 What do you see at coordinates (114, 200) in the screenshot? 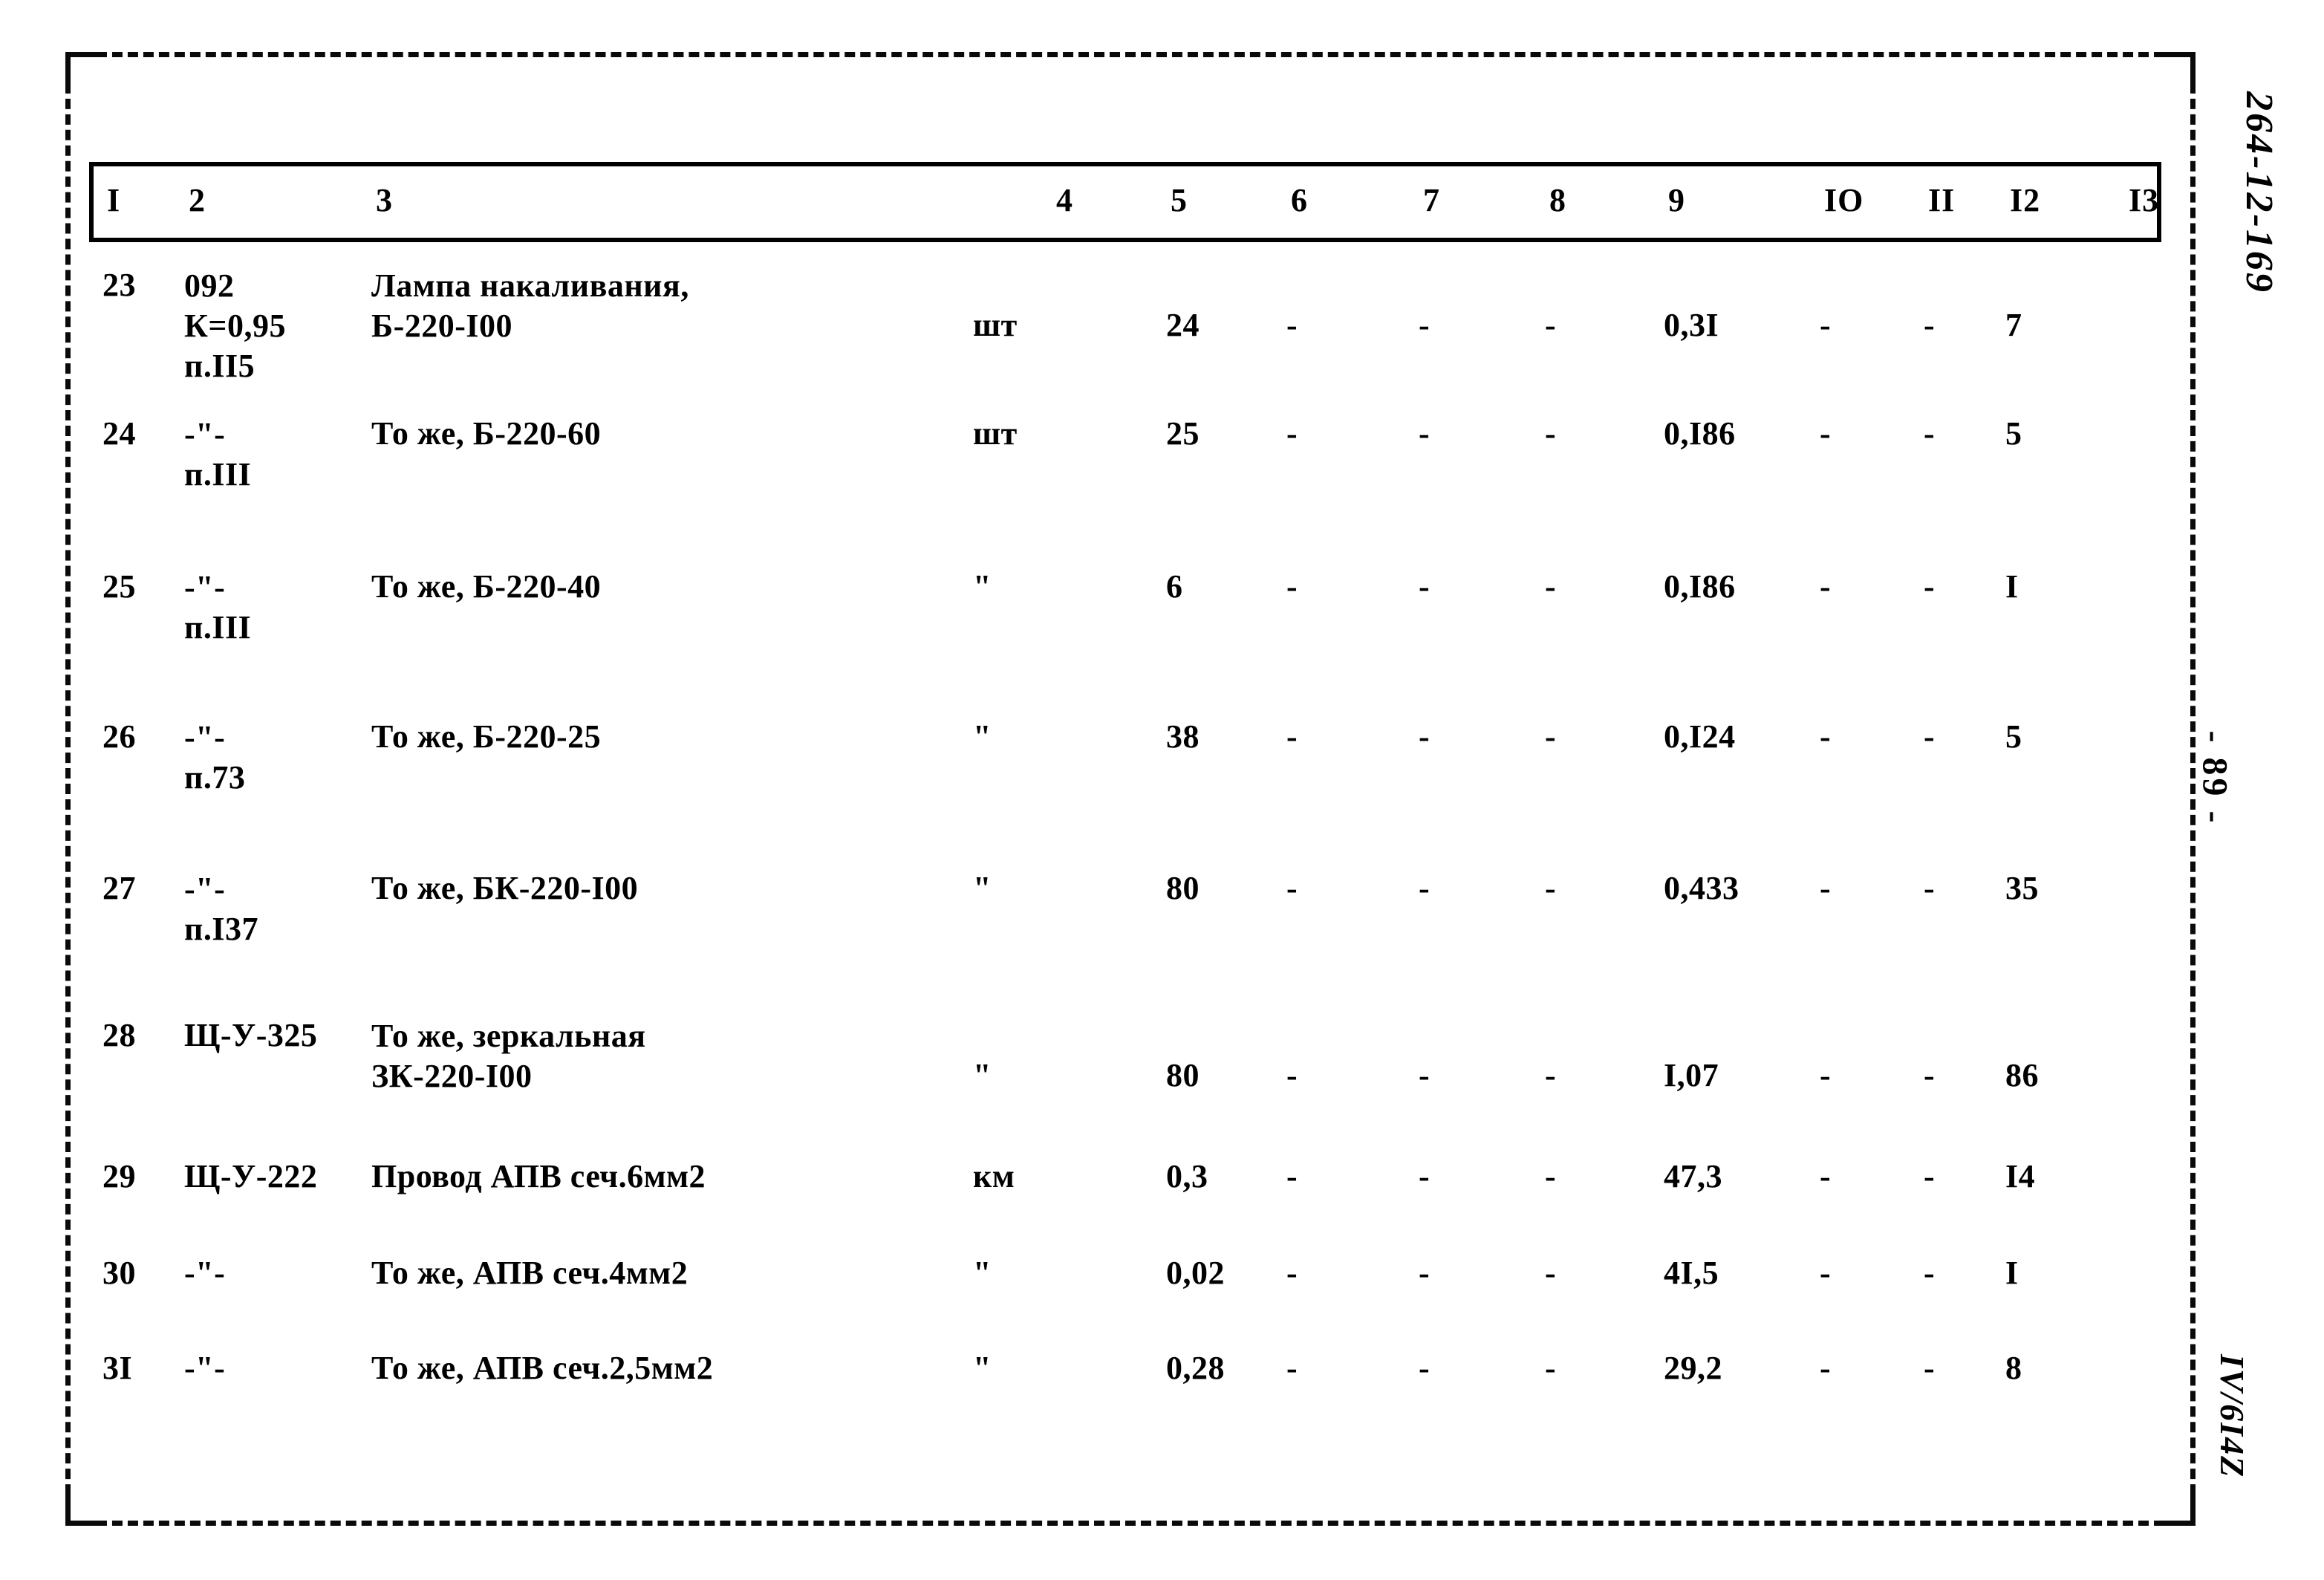
I see `column-header-1: I` at bounding box center [114, 200].